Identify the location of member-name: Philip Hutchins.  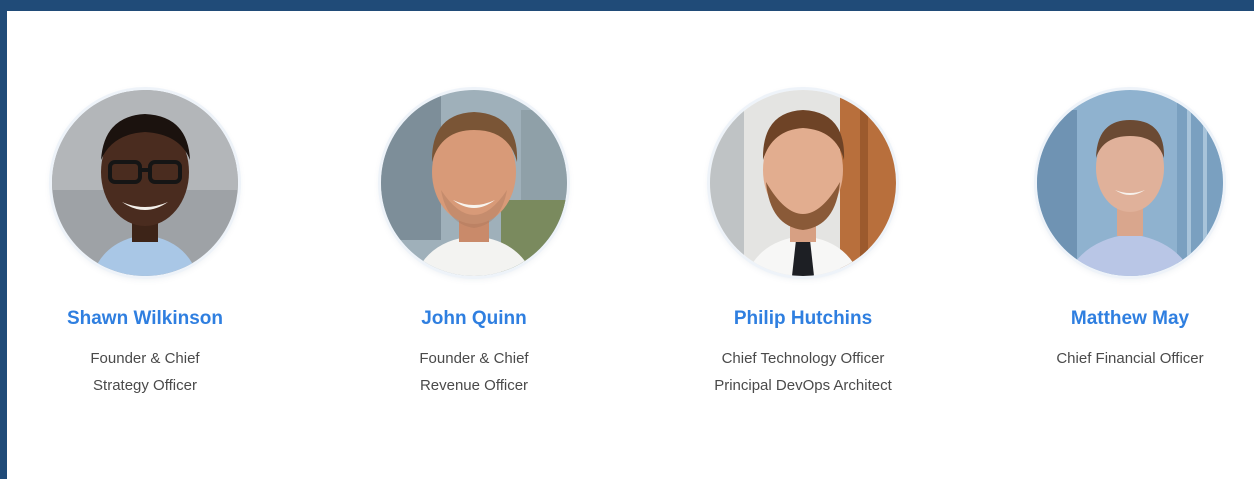
(803, 318).